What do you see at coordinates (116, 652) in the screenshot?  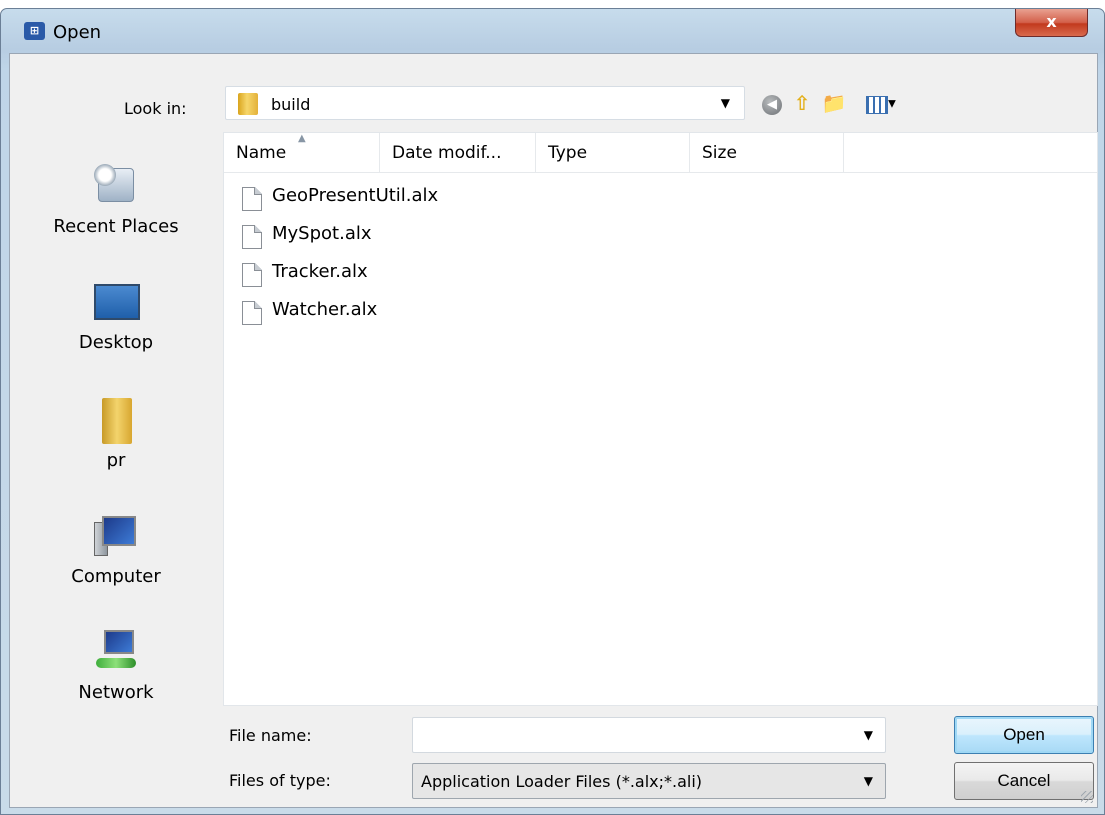 I see `network-icon` at bounding box center [116, 652].